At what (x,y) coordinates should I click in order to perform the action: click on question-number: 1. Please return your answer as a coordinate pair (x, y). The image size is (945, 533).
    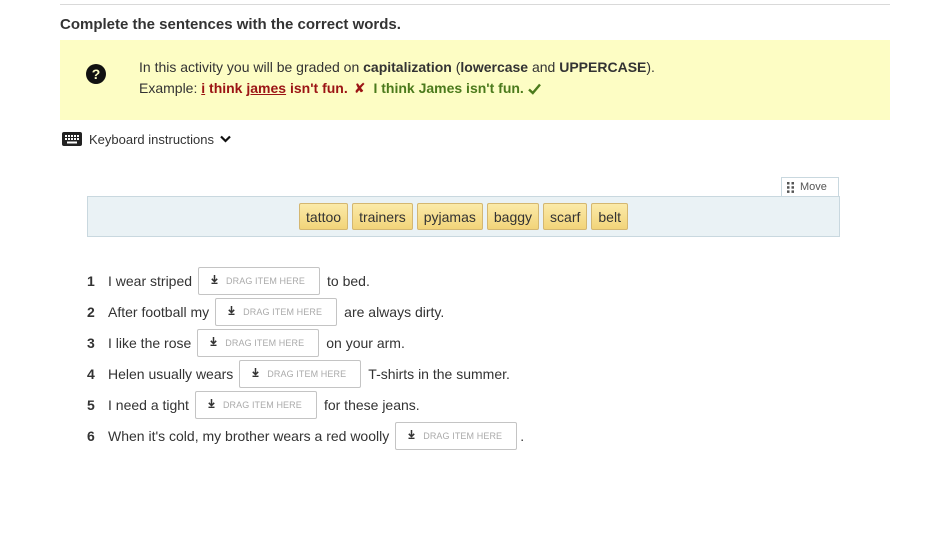
    Looking at the image, I should click on (91, 280).